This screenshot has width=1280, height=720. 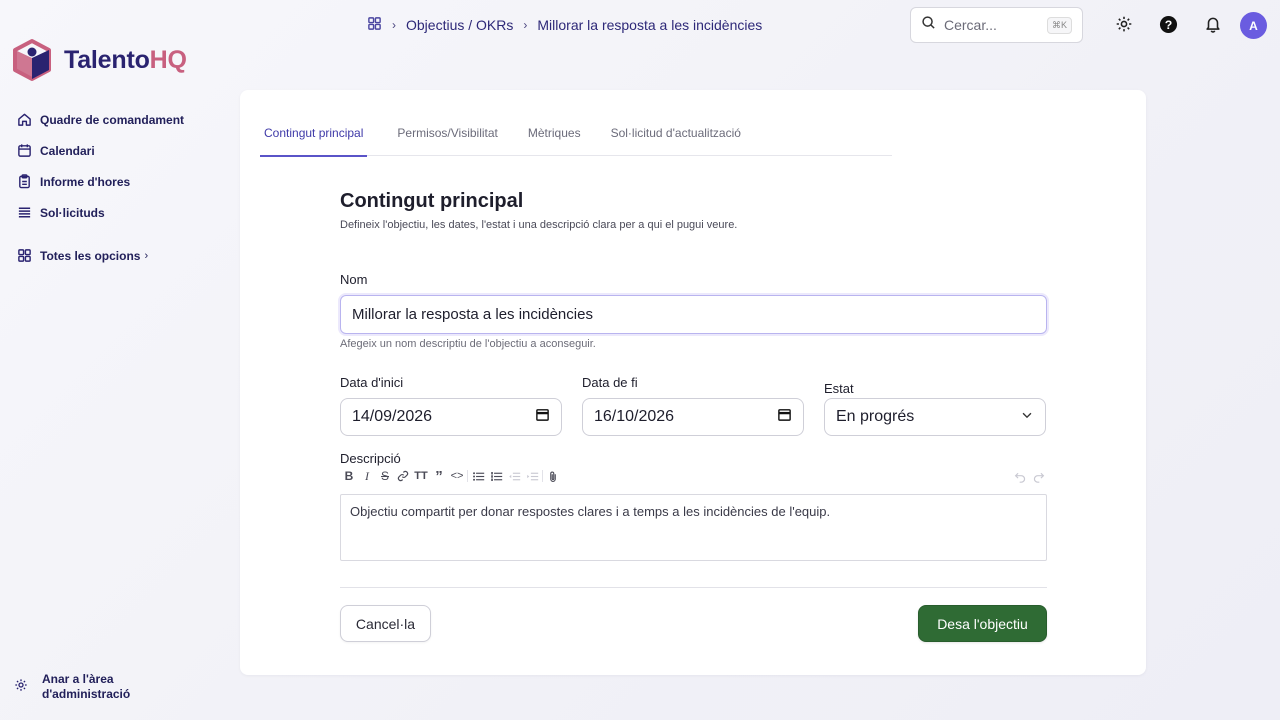 I want to click on save-objective-button: Desa l'objectiu, so click(x=982, y=623).